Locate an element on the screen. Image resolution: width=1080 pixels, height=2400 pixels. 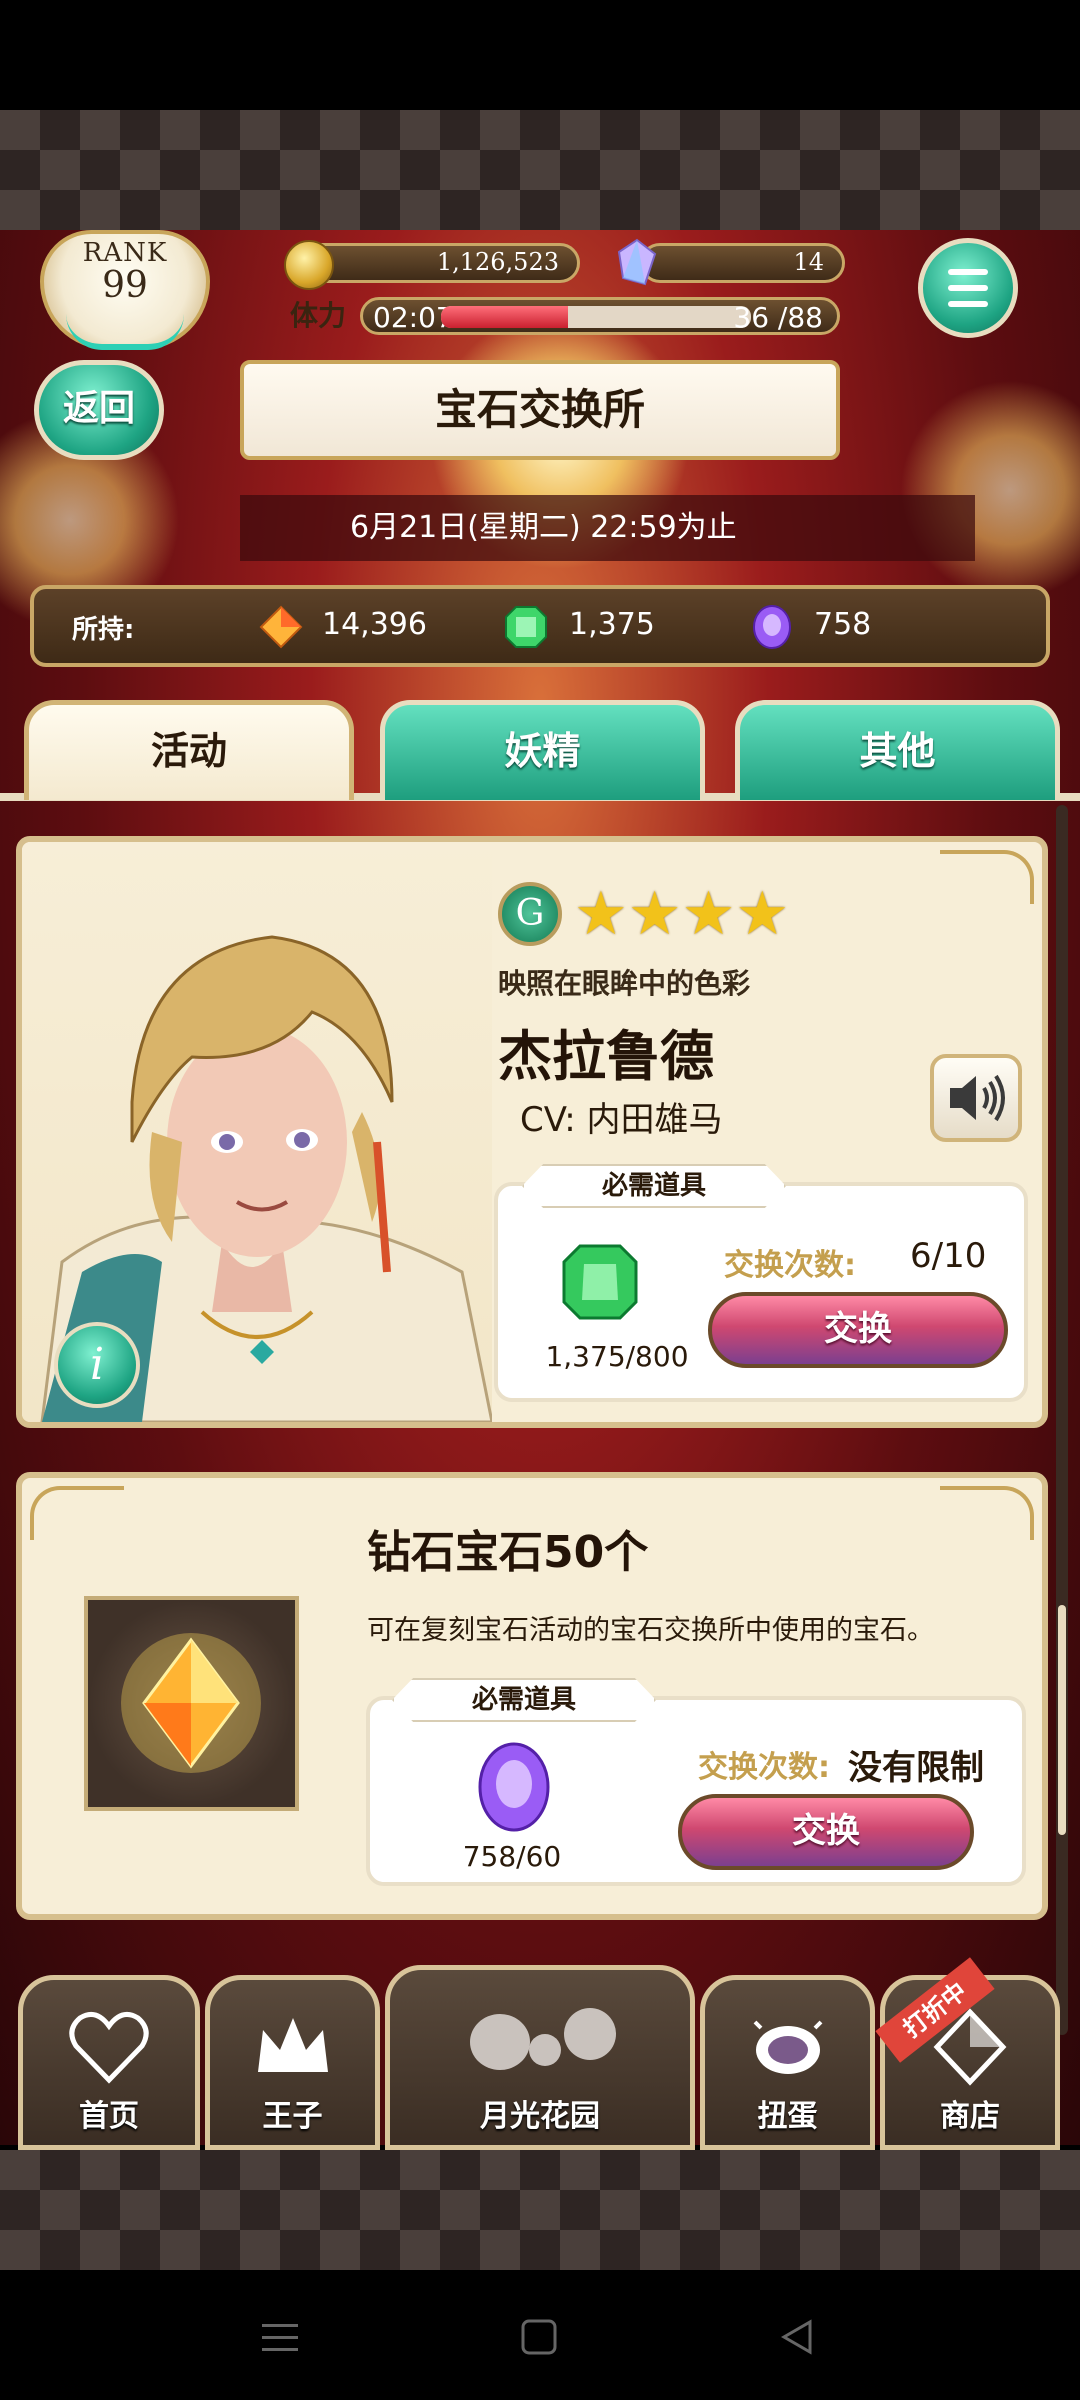
harlequin-pattern-top is located at coordinates (540, 170).